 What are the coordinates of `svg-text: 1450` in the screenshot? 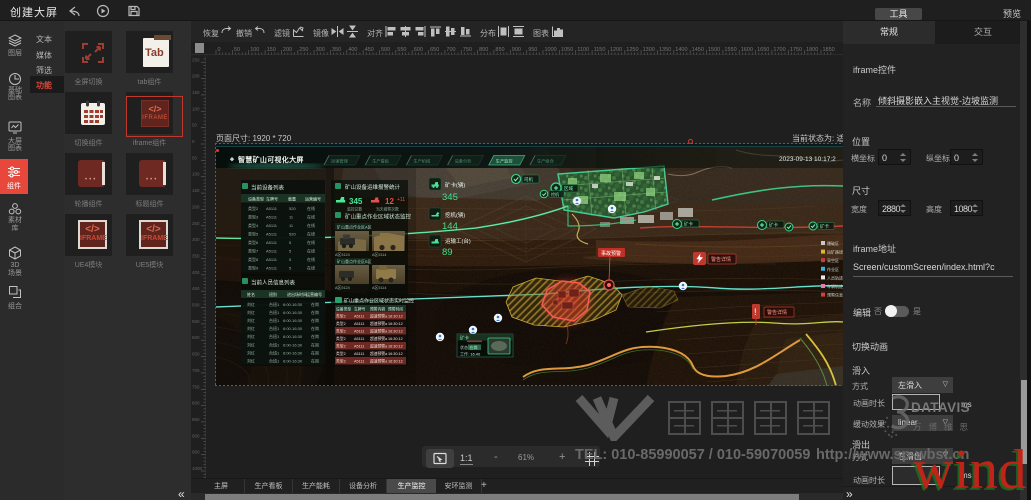 It's located at (698, 50).